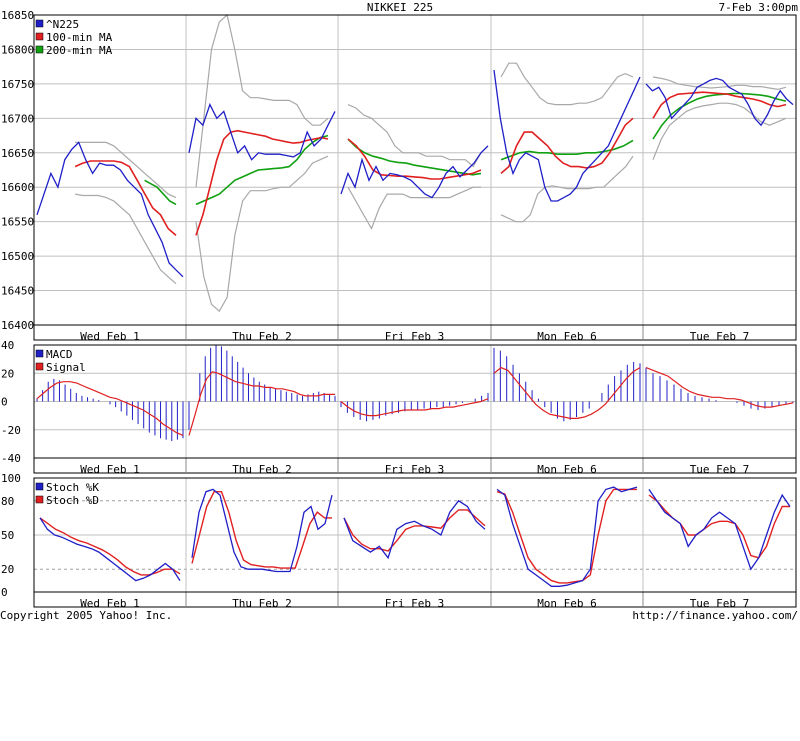  I want to click on legend-label: Stoch %D, so click(72, 500).